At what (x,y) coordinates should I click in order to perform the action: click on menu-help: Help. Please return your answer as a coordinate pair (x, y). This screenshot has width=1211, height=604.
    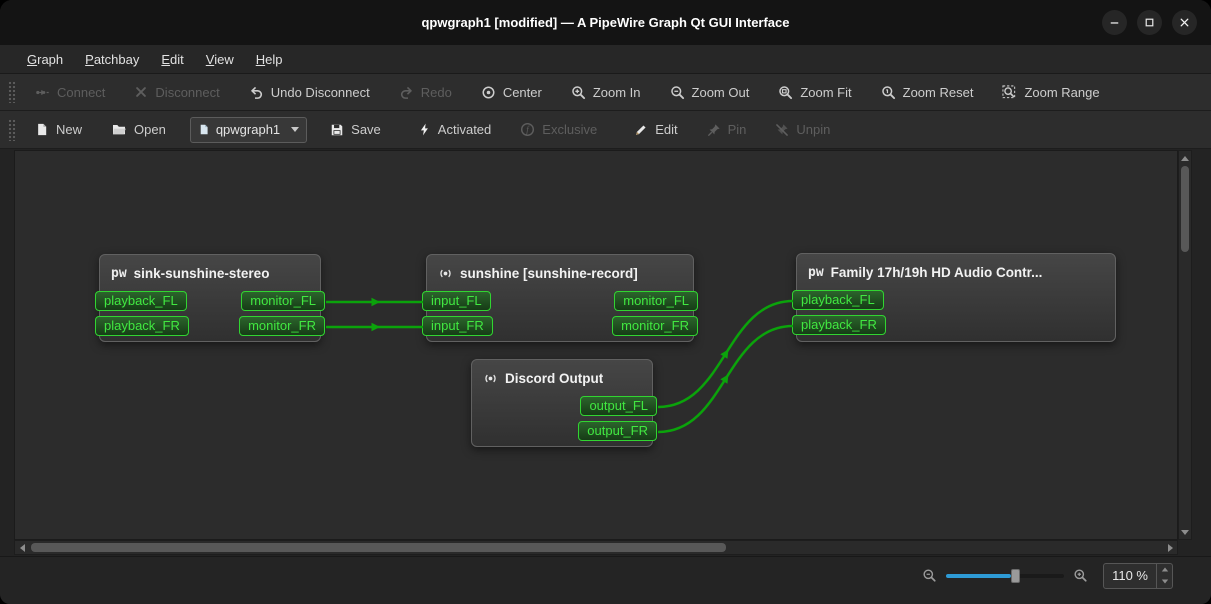
    Looking at the image, I should click on (269, 59).